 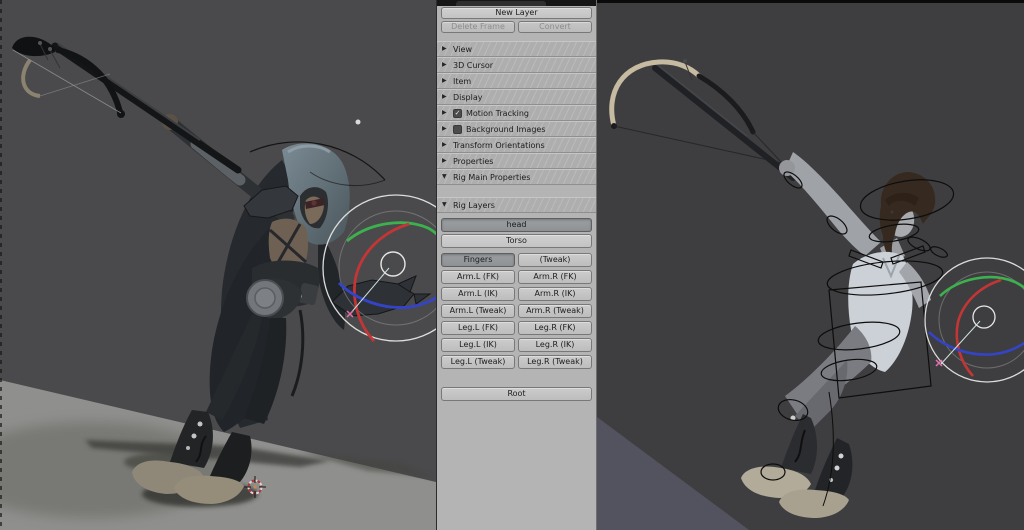 I want to click on rig-layer-arm-l-fk-button: Arm.L (FK), so click(x=478, y=277).